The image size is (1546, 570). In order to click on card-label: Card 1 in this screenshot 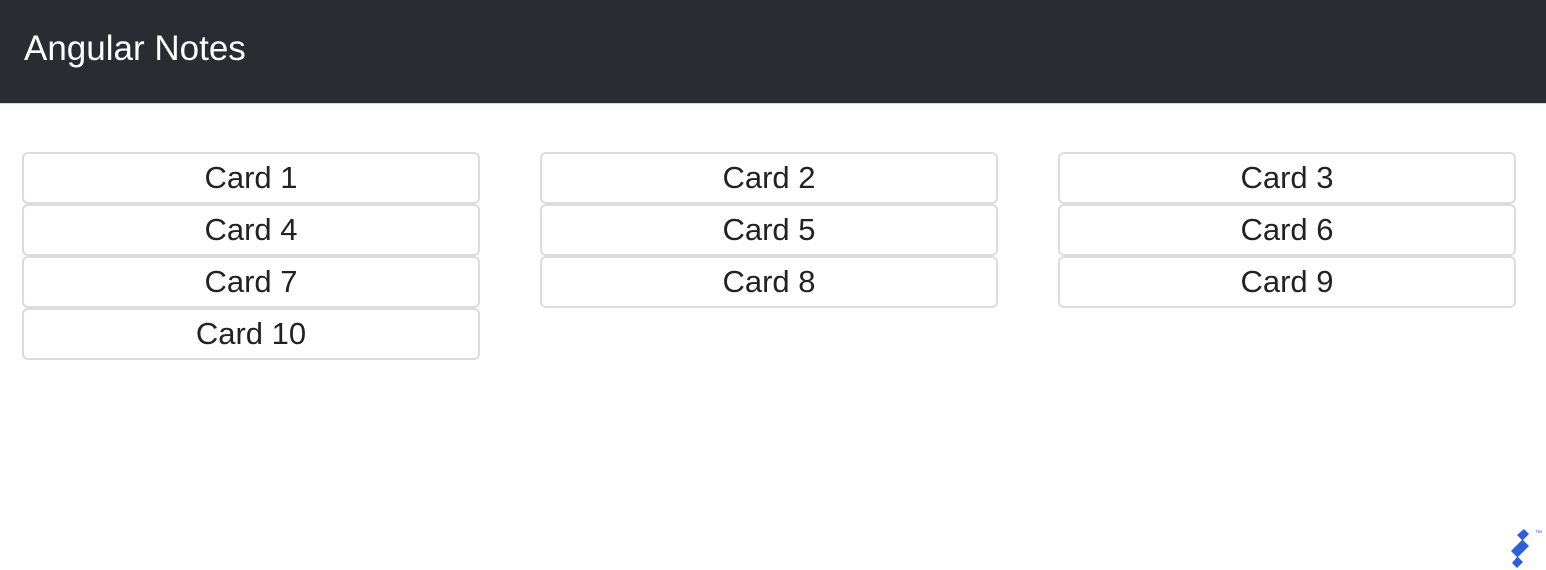, I will do `click(251, 177)`.